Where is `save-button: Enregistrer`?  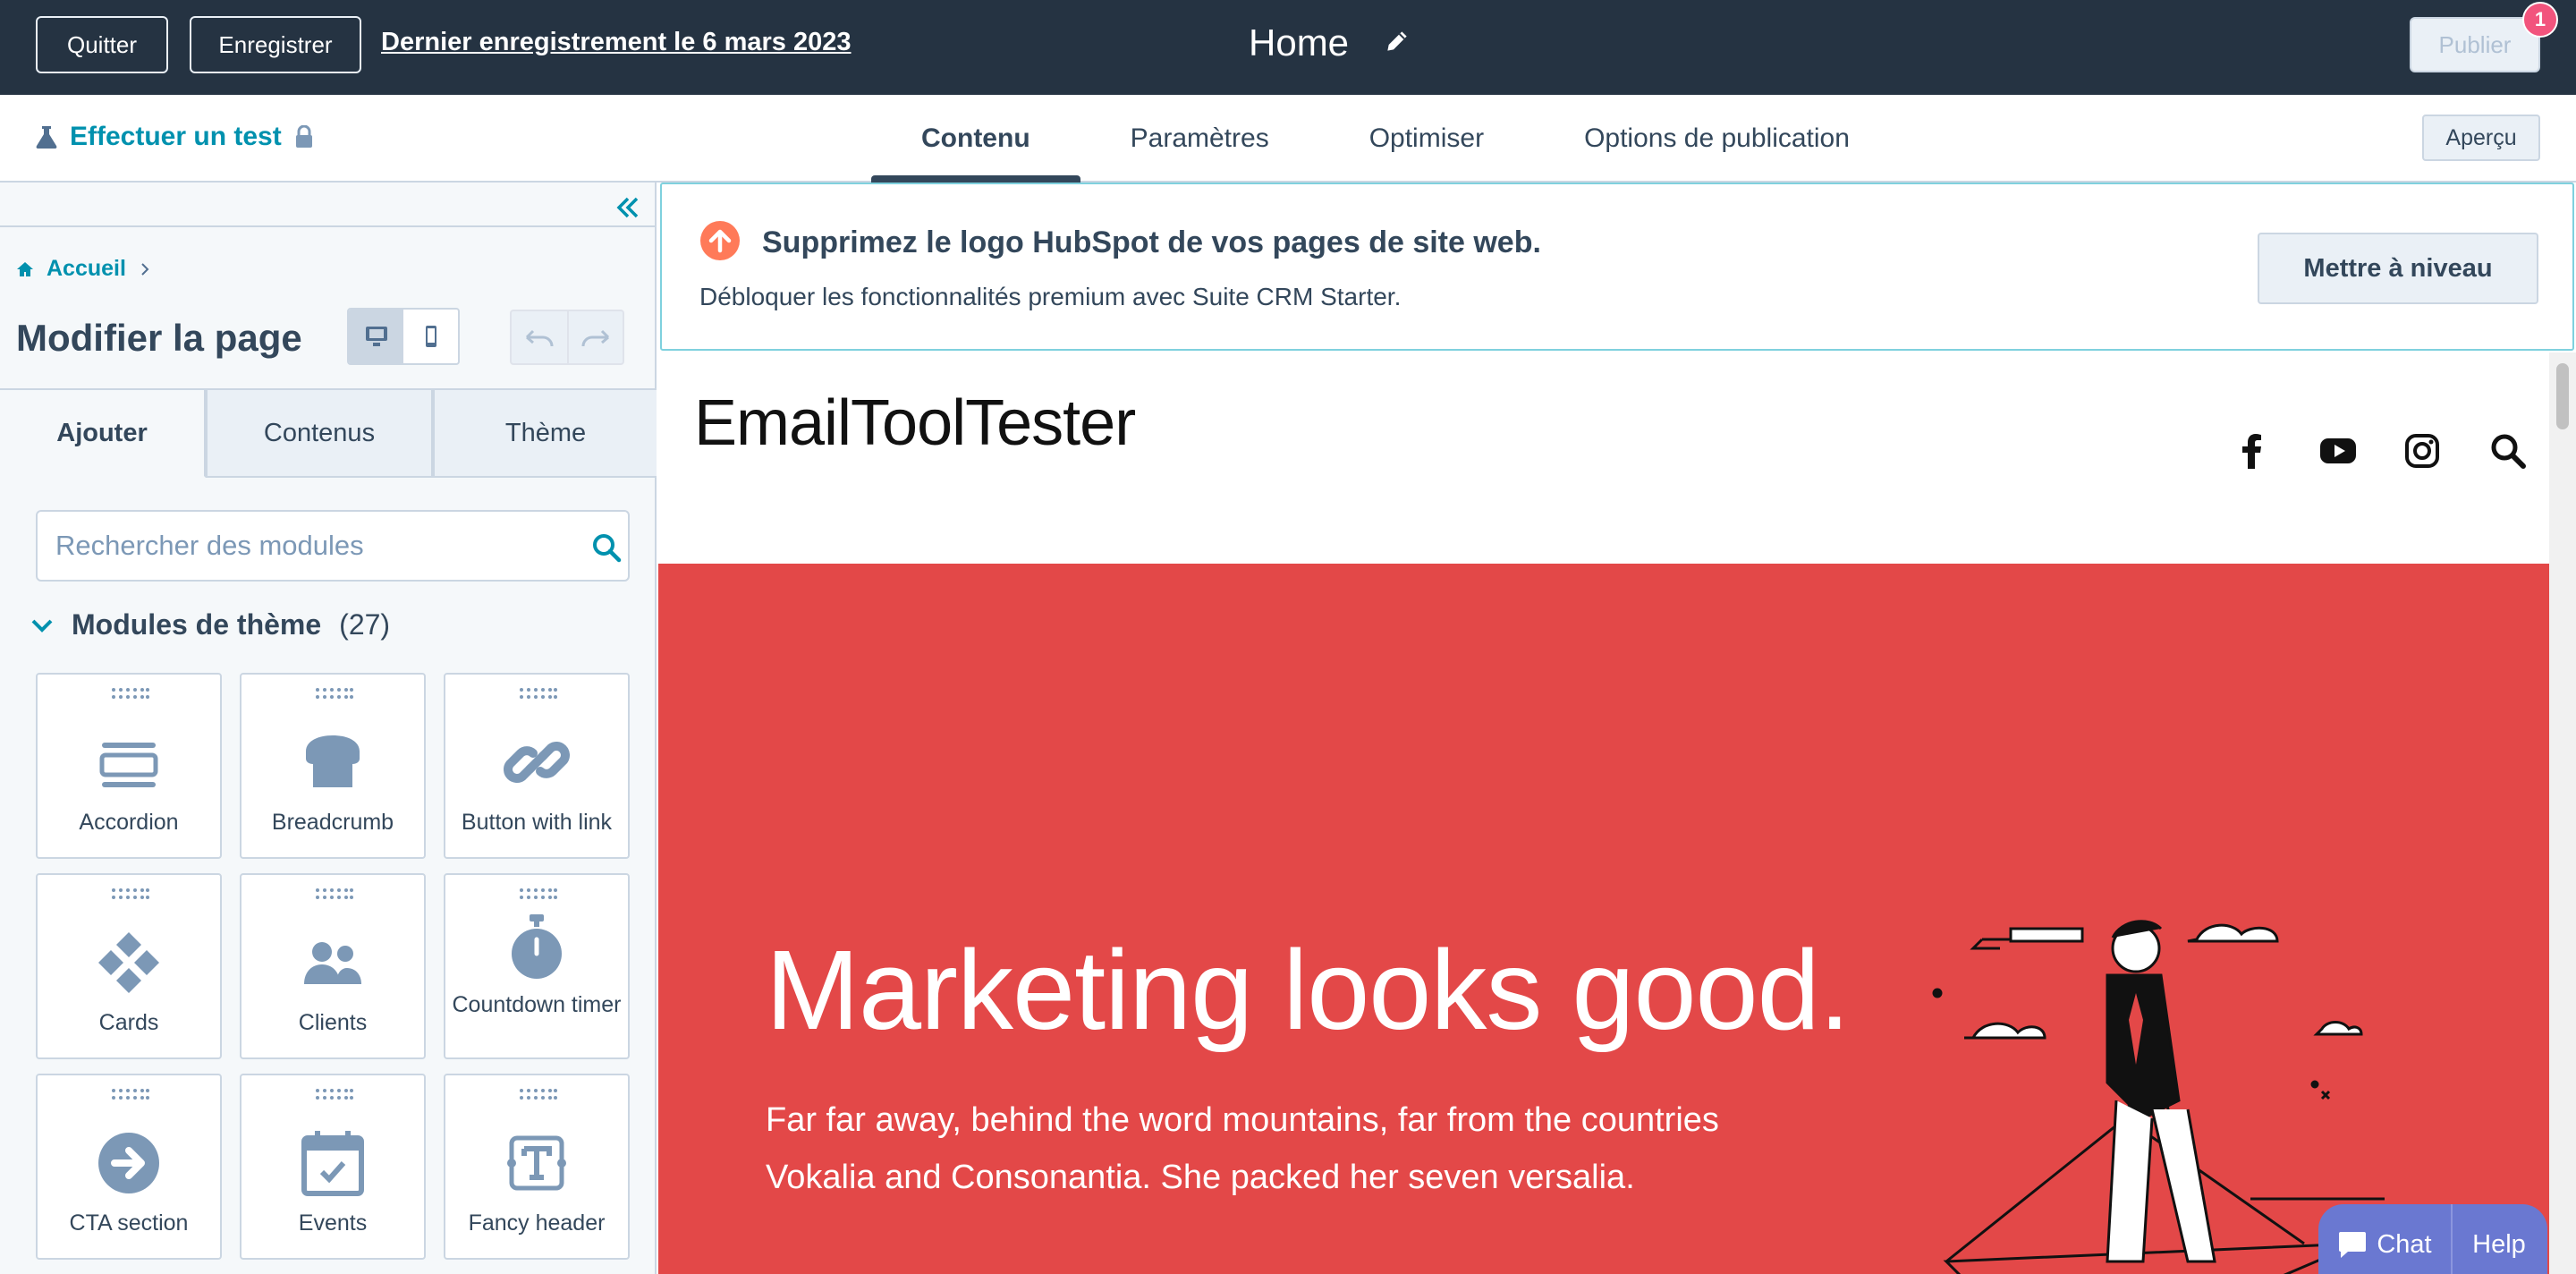
save-button: Enregistrer is located at coordinates (275, 44).